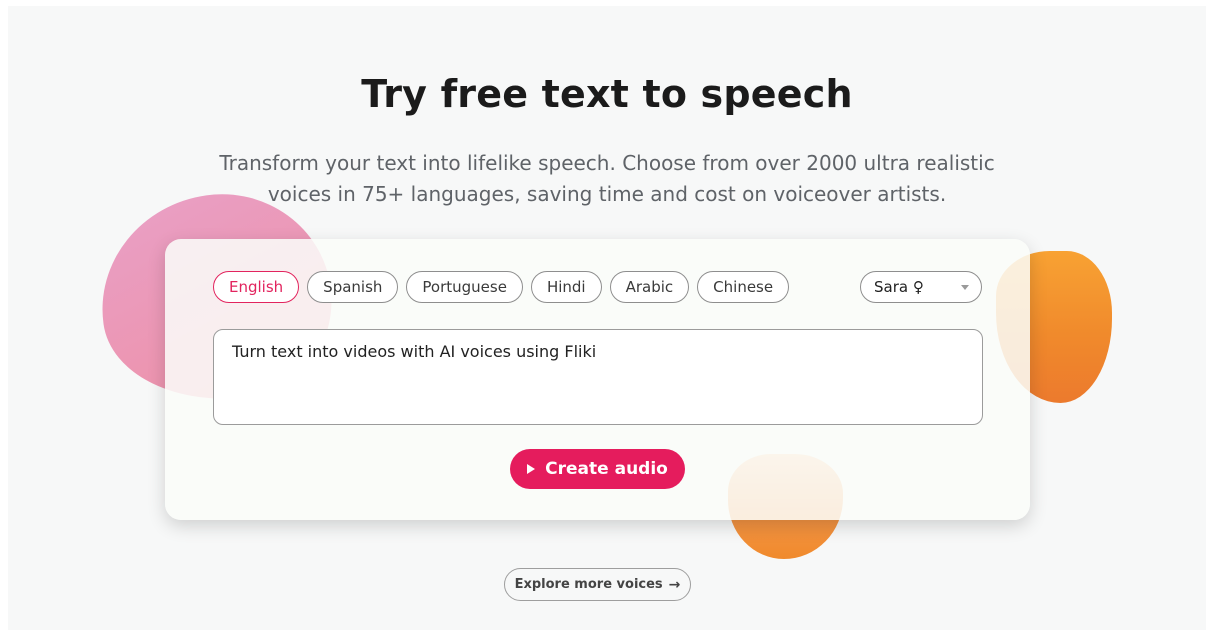 This screenshot has width=1206, height=631. Describe the element at coordinates (649, 287) in the screenshot. I see `language-pill-arabic: Arabic` at that location.